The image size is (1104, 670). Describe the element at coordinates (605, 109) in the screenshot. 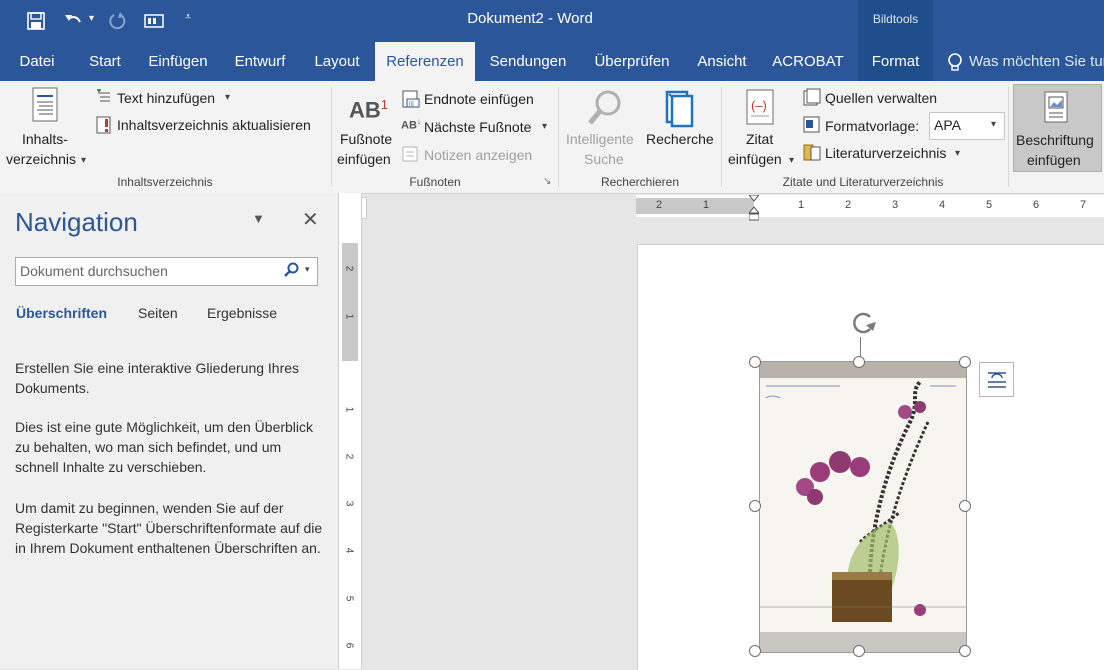

I see `smart-lookup-icon` at that location.